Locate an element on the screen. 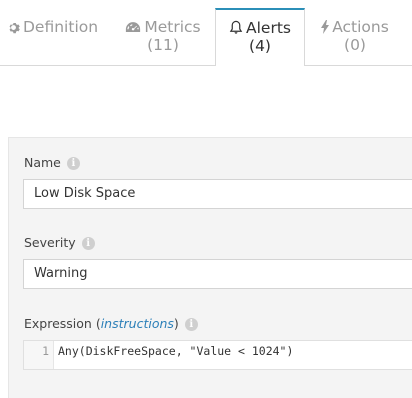 The height and width of the screenshot is (398, 412). gear-icon is located at coordinates (13, 29).